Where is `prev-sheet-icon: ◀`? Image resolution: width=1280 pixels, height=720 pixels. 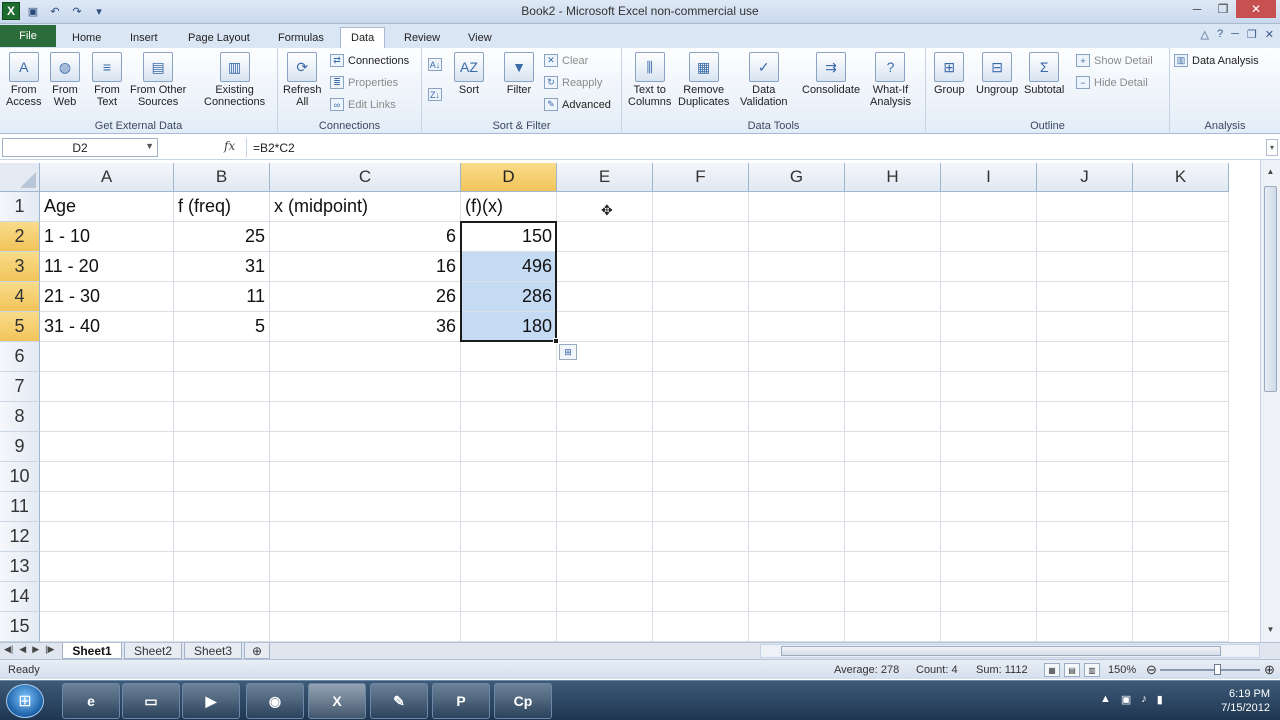
prev-sheet-icon: ◀ is located at coordinates (22, 649).